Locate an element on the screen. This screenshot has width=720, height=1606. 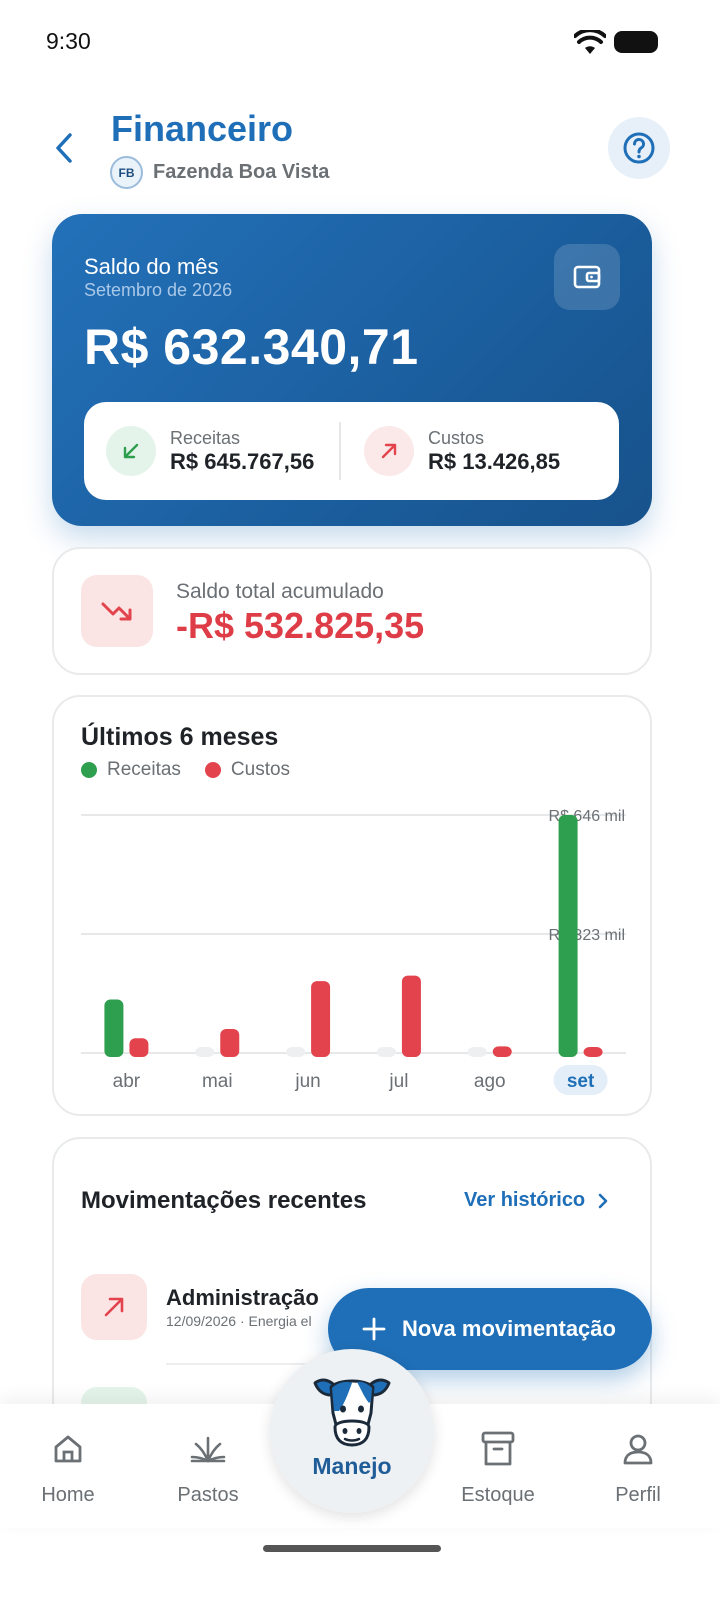
wallet-button is located at coordinates (587, 277).